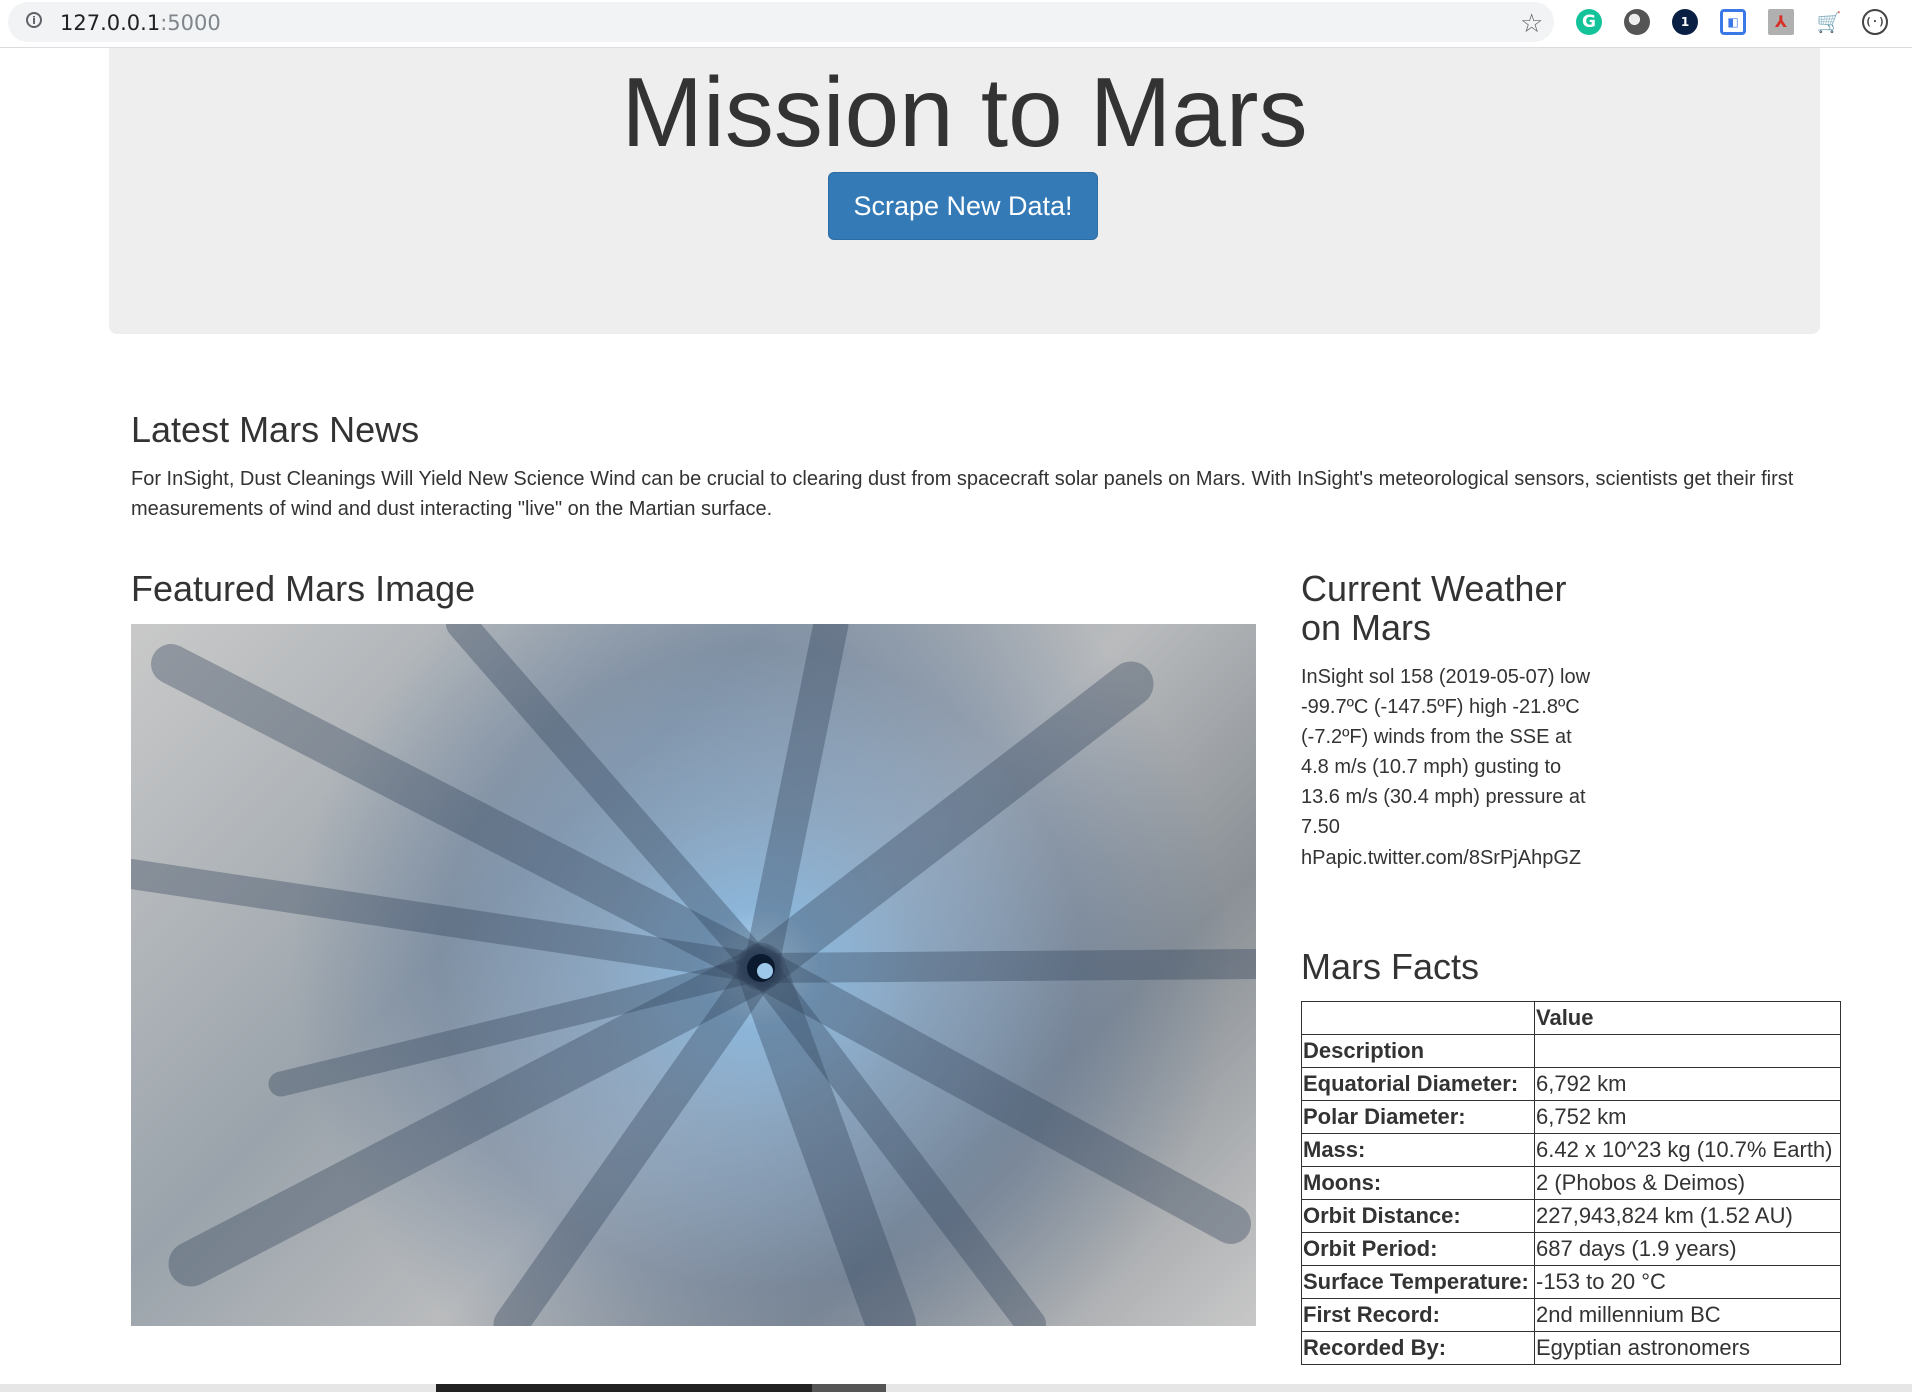 This screenshot has width=1912, height=1392. What do you see at coordinates (1687, 1249) in the screenshot?
I see `fact-value: 687 days (1.9 years)` at bounding box center [1687, 1249].